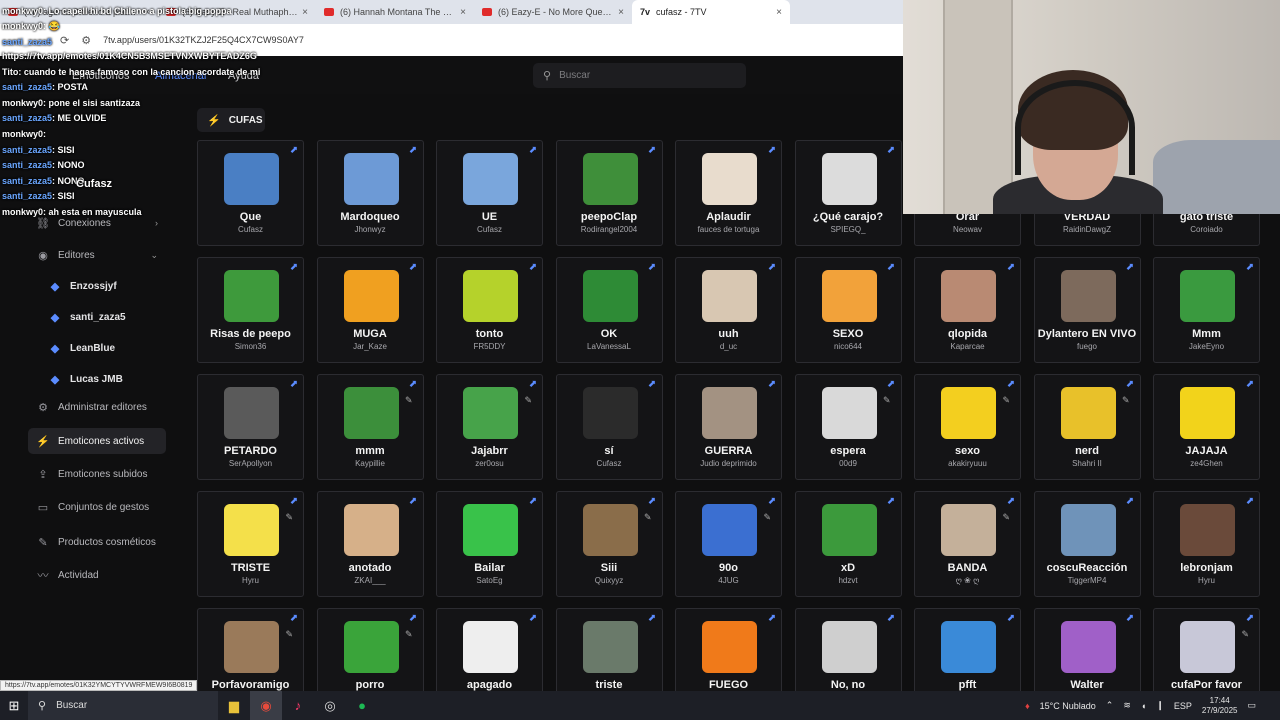  What do you see at coordinates (250, 310) in the screenshot?
I see `emote-card: ⬆ Risas de peepo Simon36` at bounding box center [250, 310].